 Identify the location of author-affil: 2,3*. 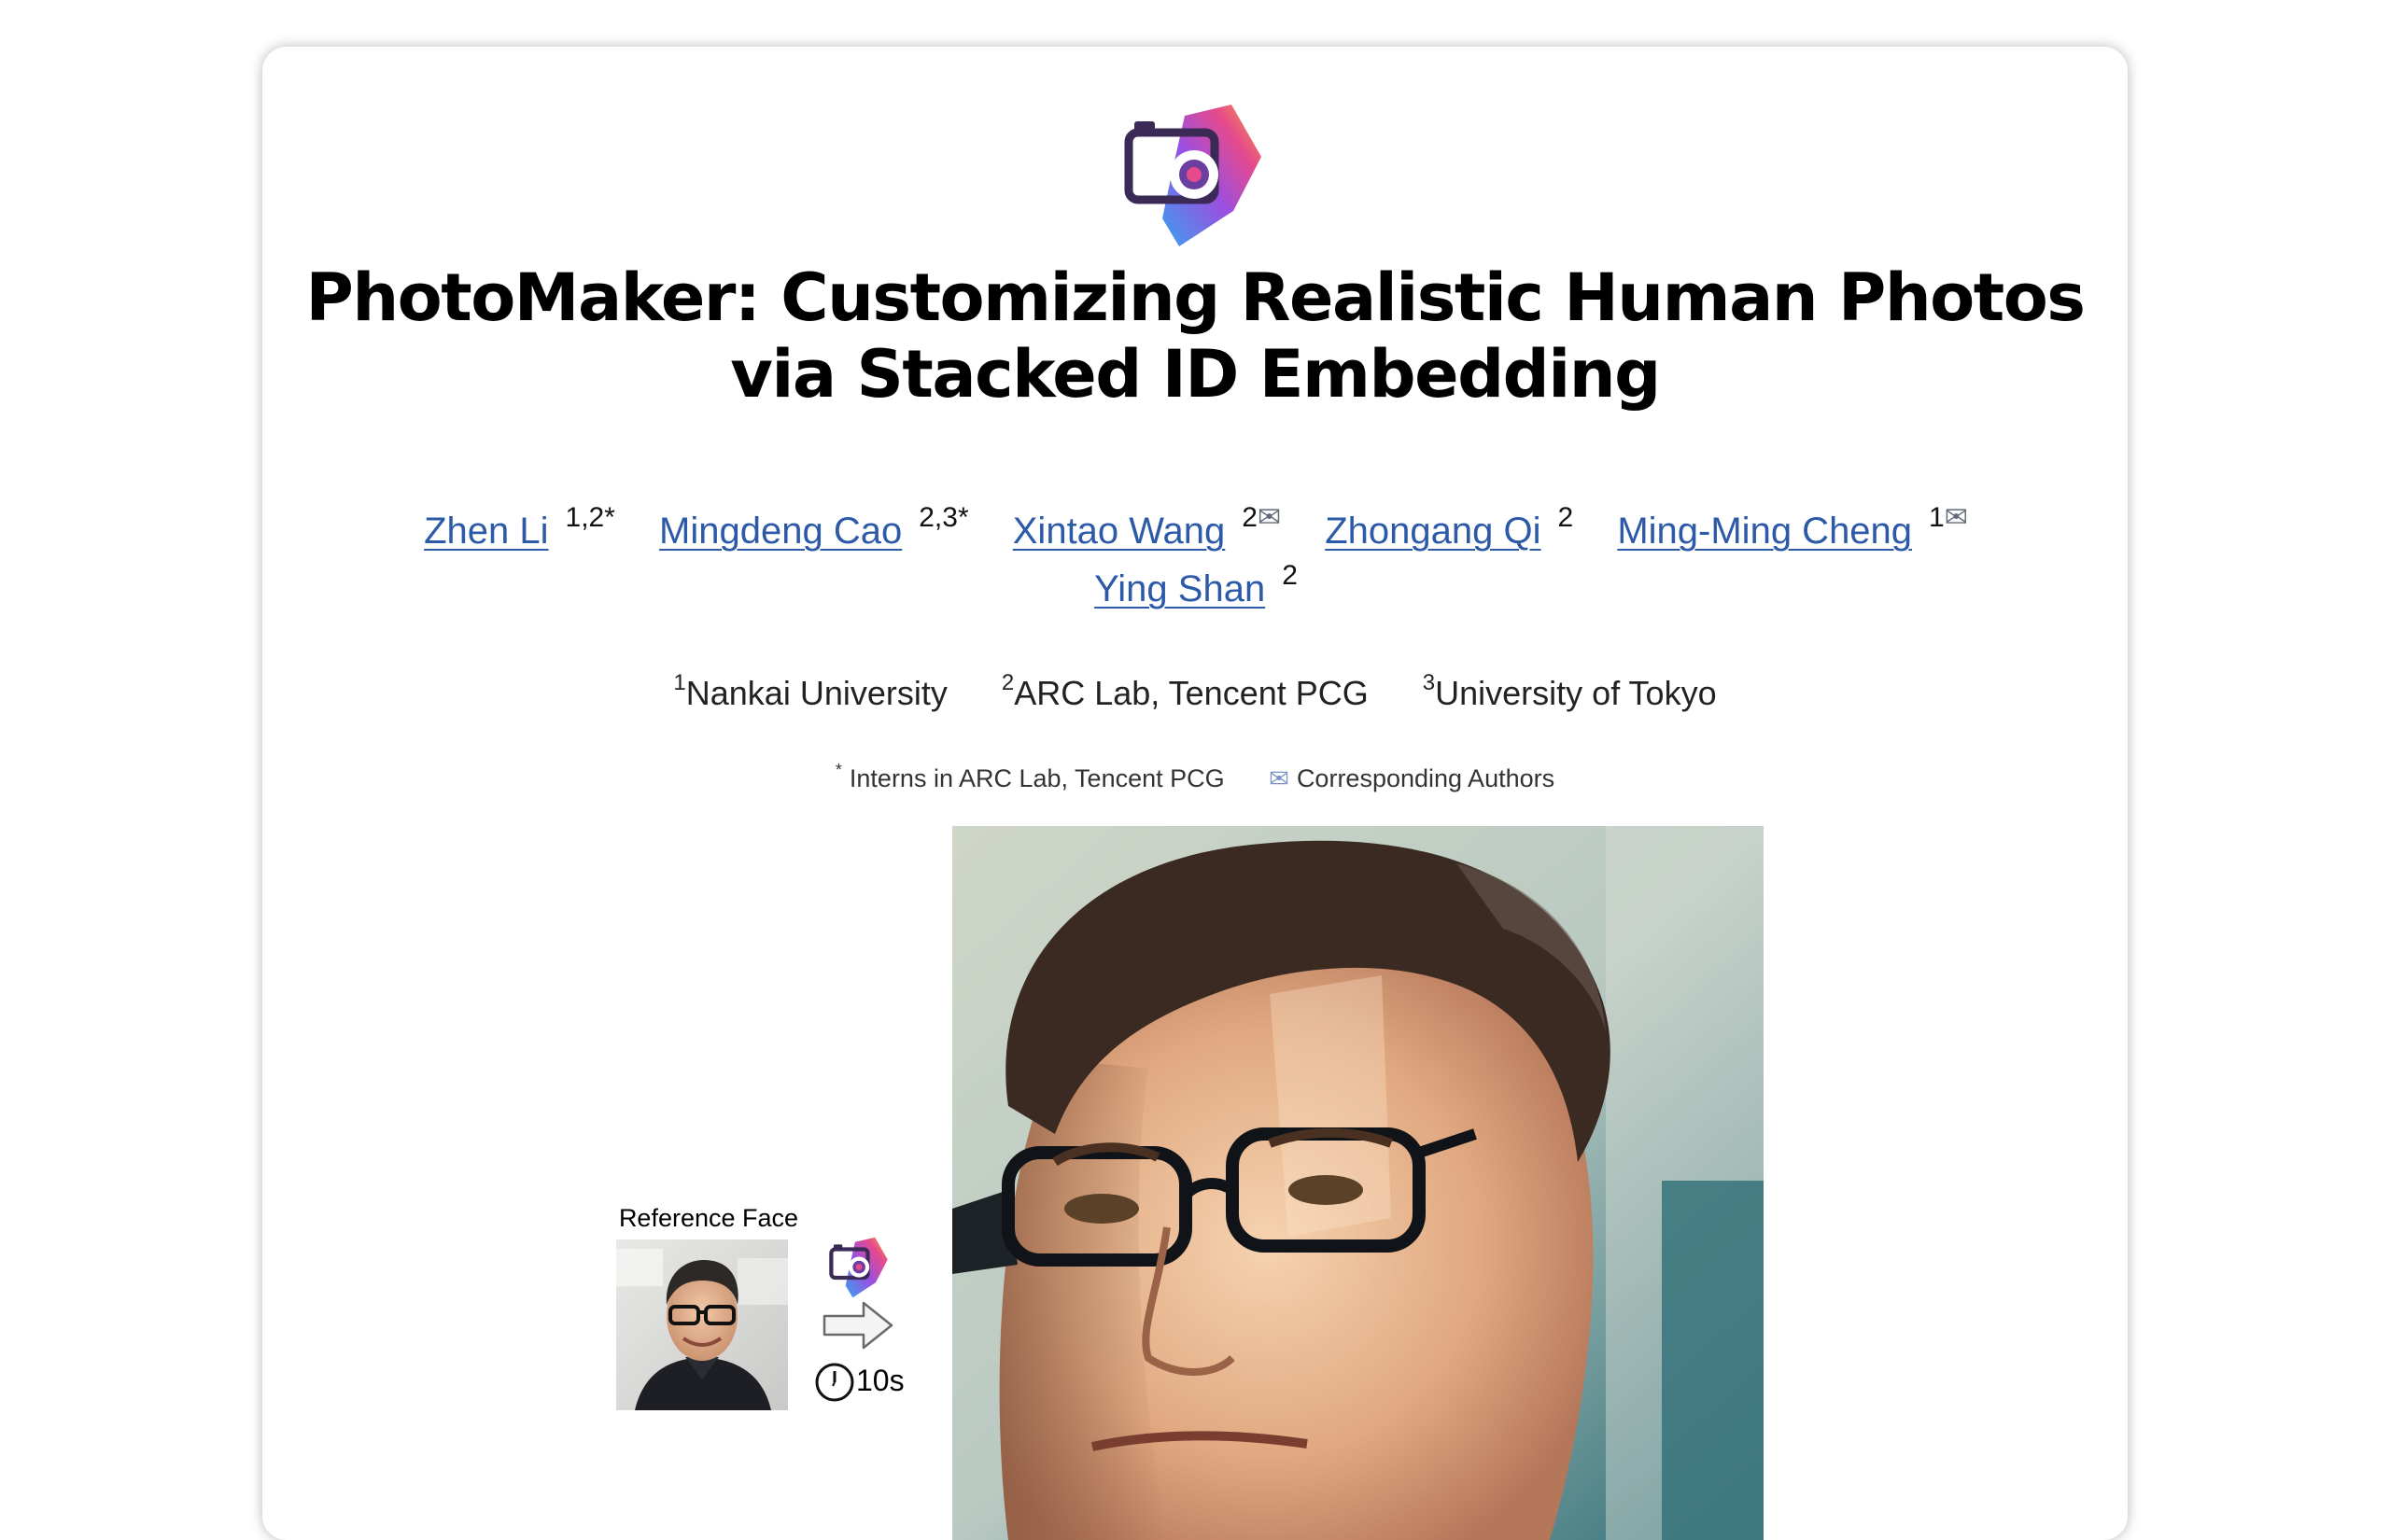
(944, 517).